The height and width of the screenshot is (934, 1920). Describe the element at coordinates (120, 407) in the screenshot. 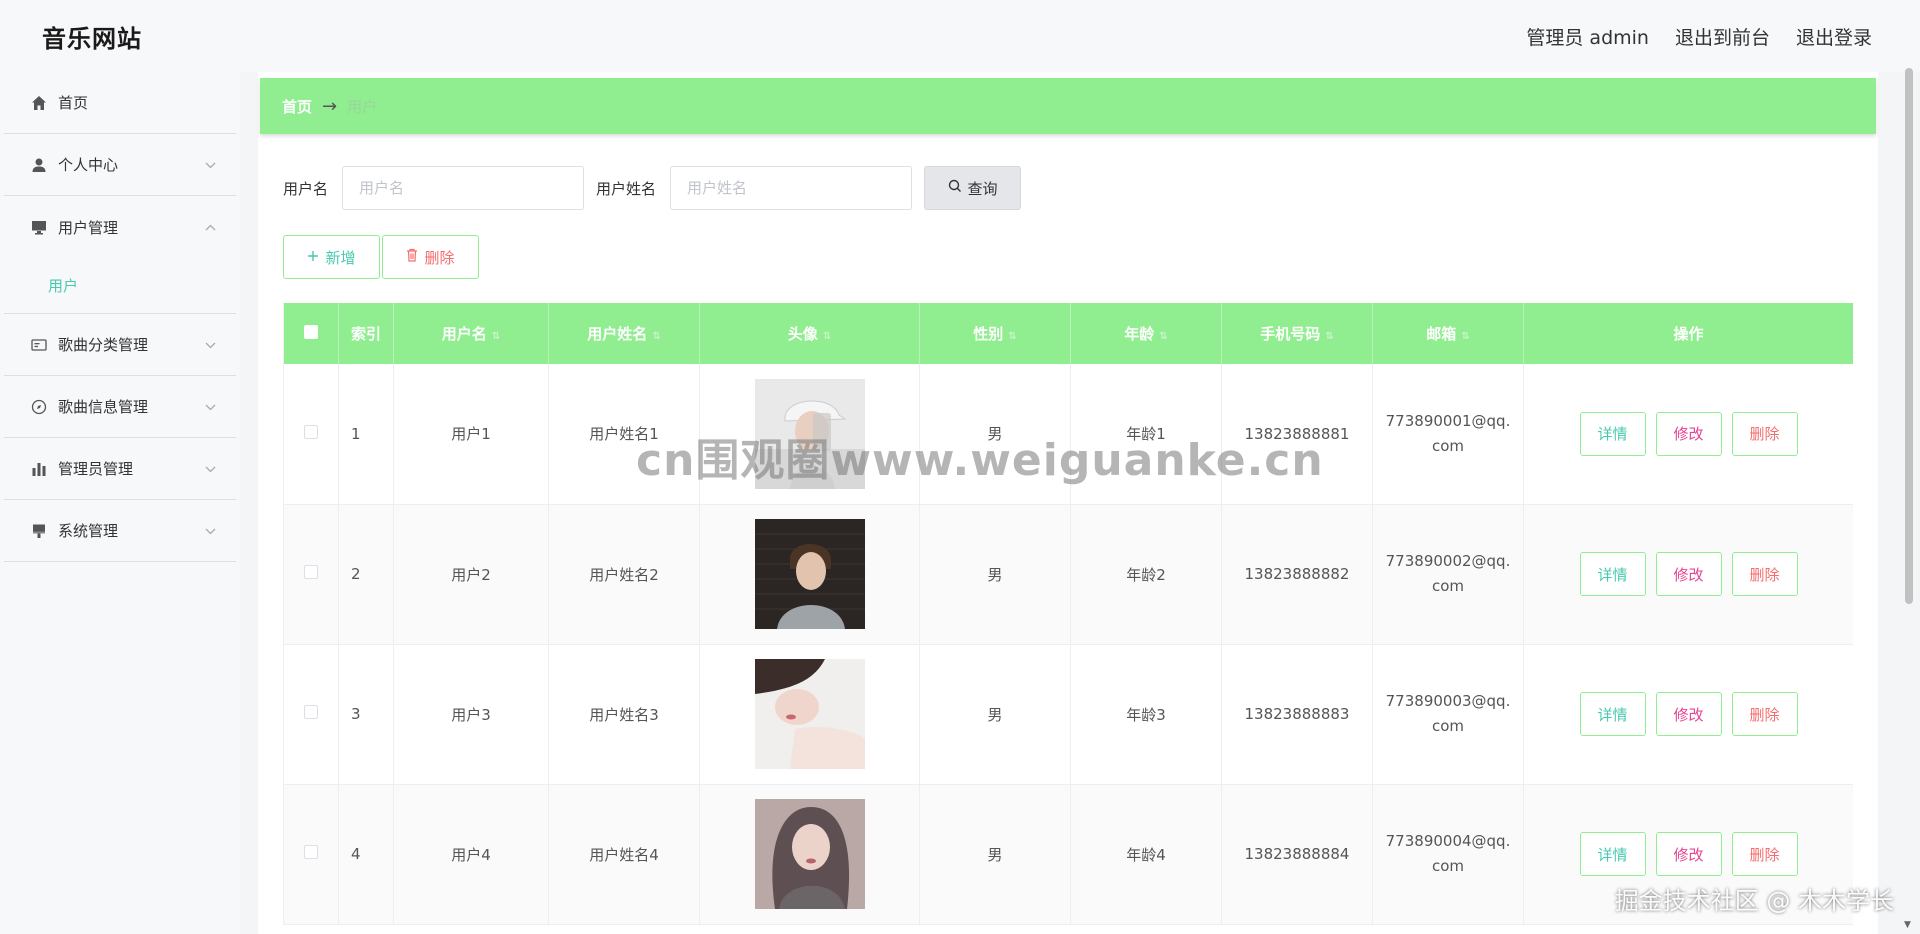

I see `sidebar-item-song-info: 歌曲信息管理` at that location.